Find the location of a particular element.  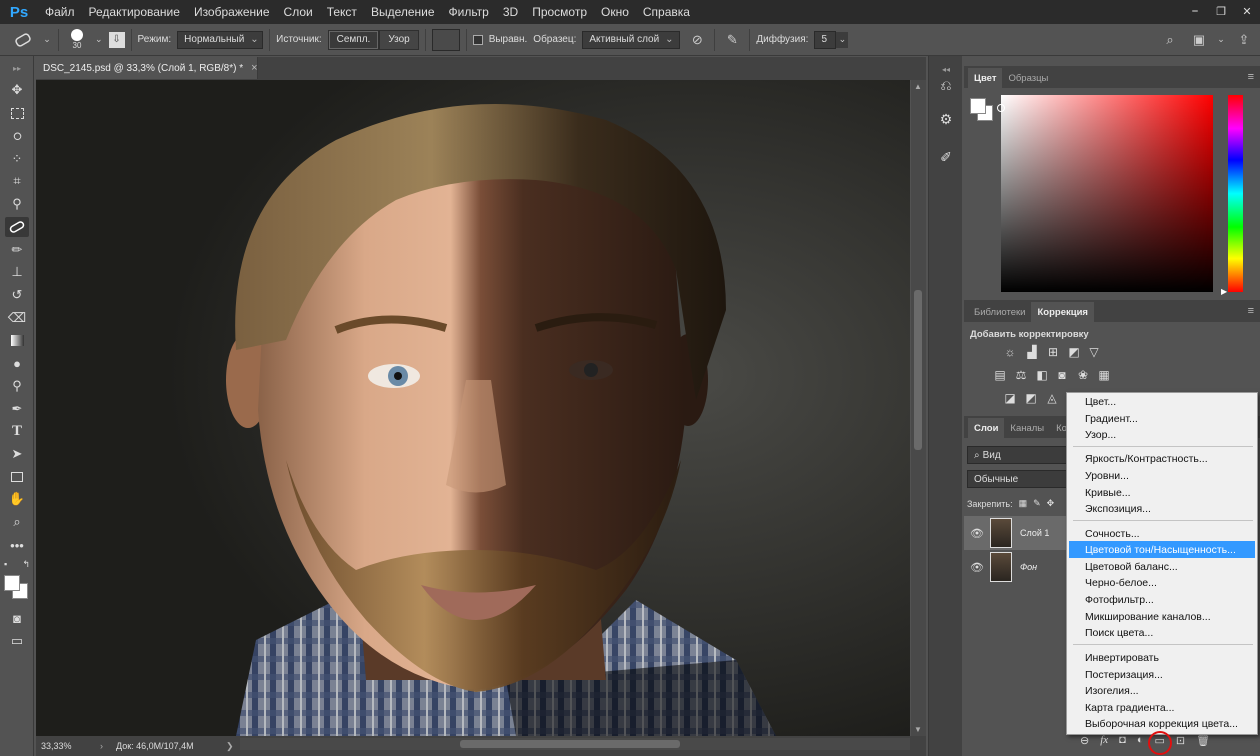

curves-icon: ⊞ is located at coordinates (1053, 352).